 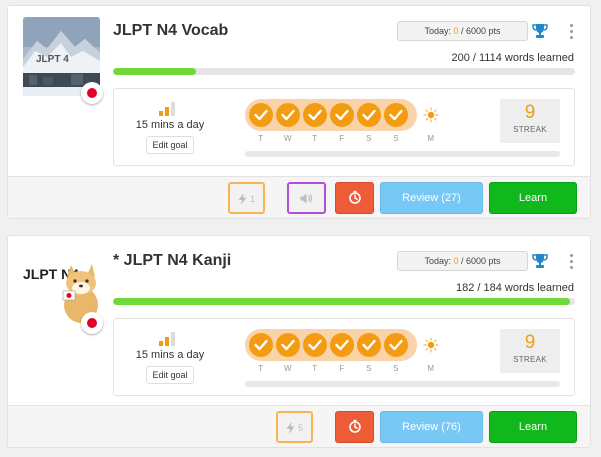 I want to click on card-actions: 1 Review (27) Learn, so click(x=299, y=197).